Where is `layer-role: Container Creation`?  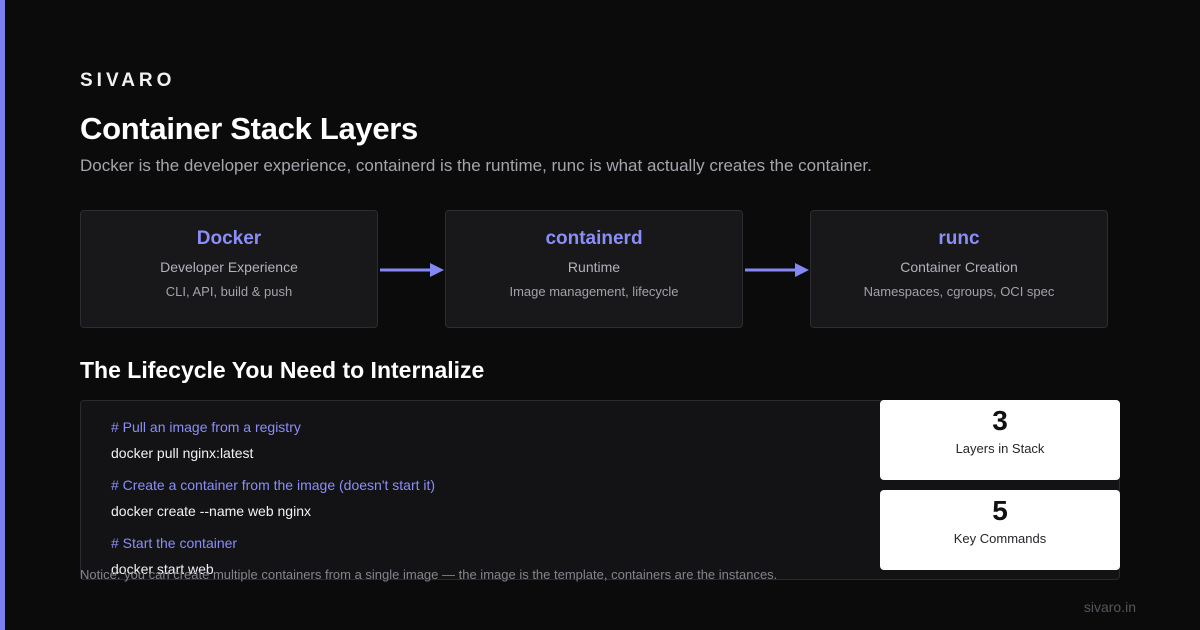 layer-role: Container Creation is located at coordinates (959, 267).